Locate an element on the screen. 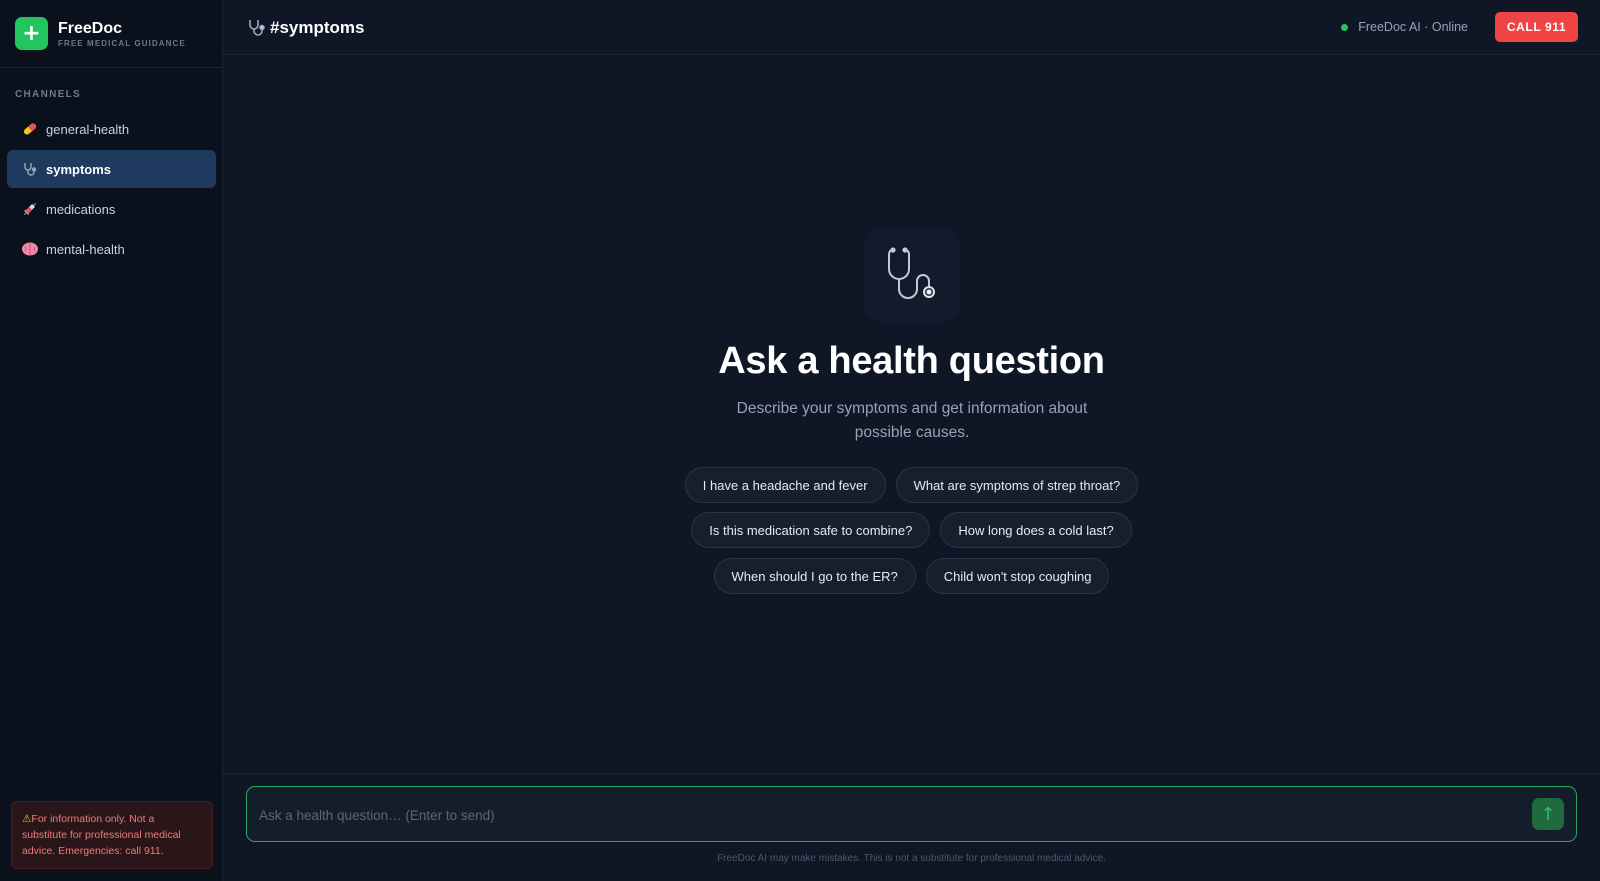  suggestion-chip: How long does a cold last? is located at coordinates (1036, 530).